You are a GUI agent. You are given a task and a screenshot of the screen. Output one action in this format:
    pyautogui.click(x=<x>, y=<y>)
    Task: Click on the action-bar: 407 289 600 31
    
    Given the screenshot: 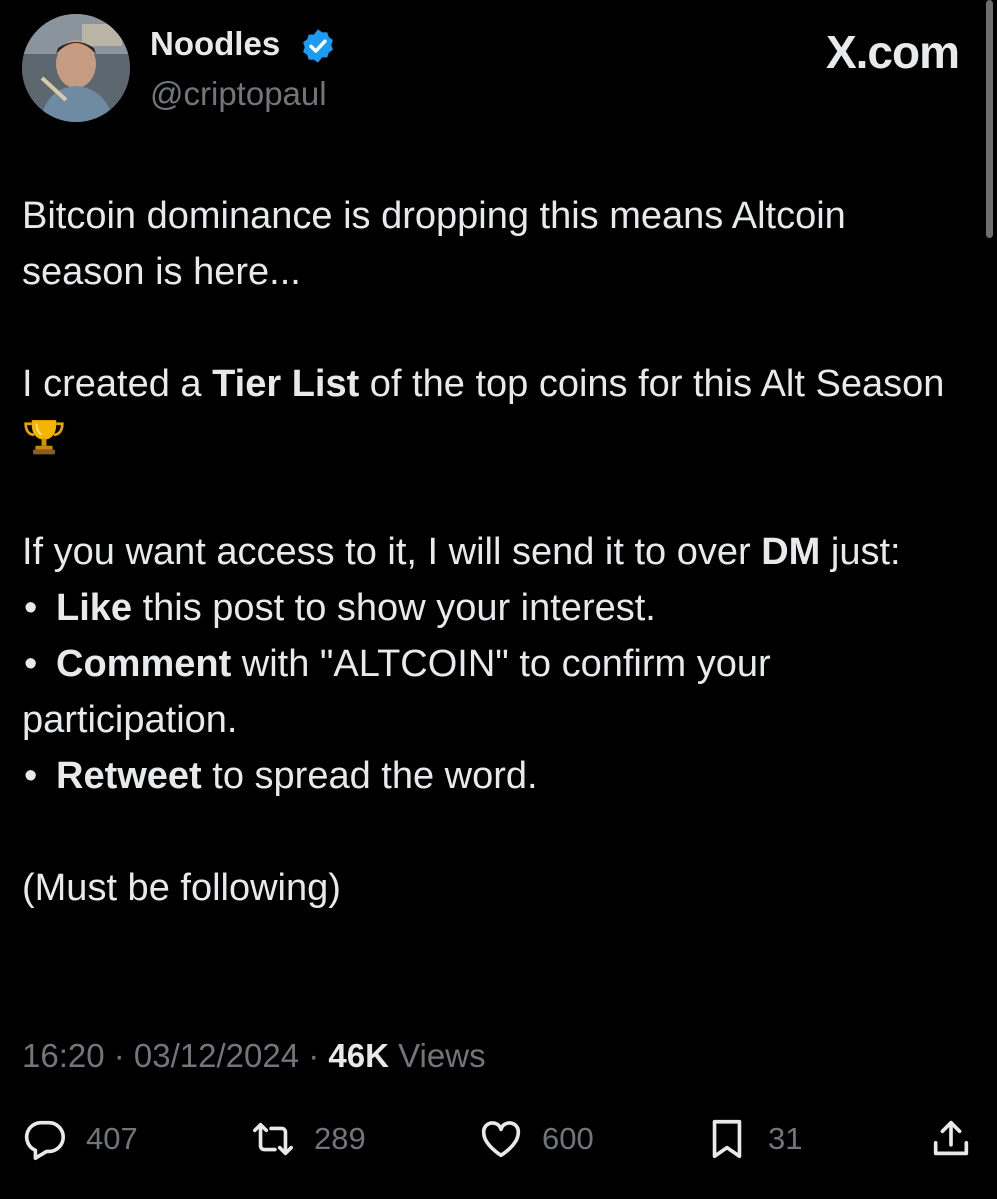 What is the action you would take?
    pyautogui.click(x=498, y=1139)
    